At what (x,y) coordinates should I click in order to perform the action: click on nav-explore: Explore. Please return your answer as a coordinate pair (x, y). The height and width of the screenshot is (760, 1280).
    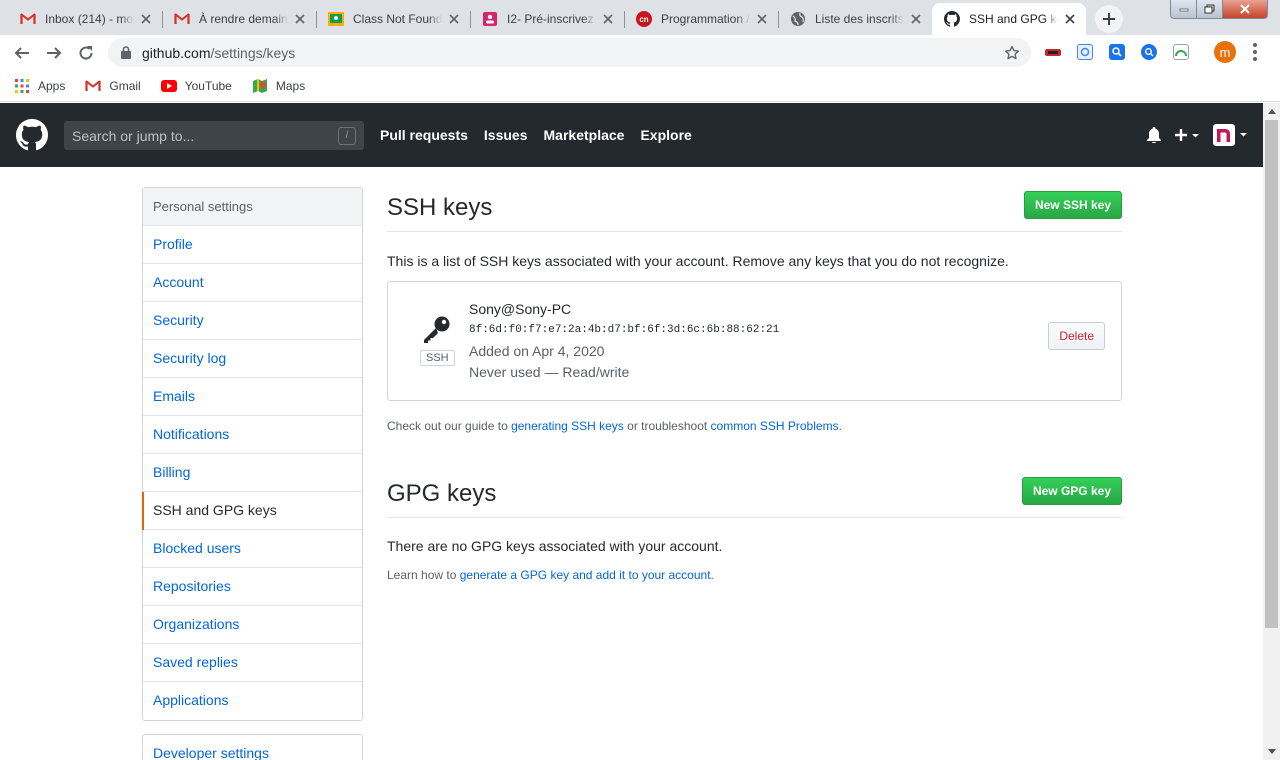
    Looking at the image, I should click on (665, 135).